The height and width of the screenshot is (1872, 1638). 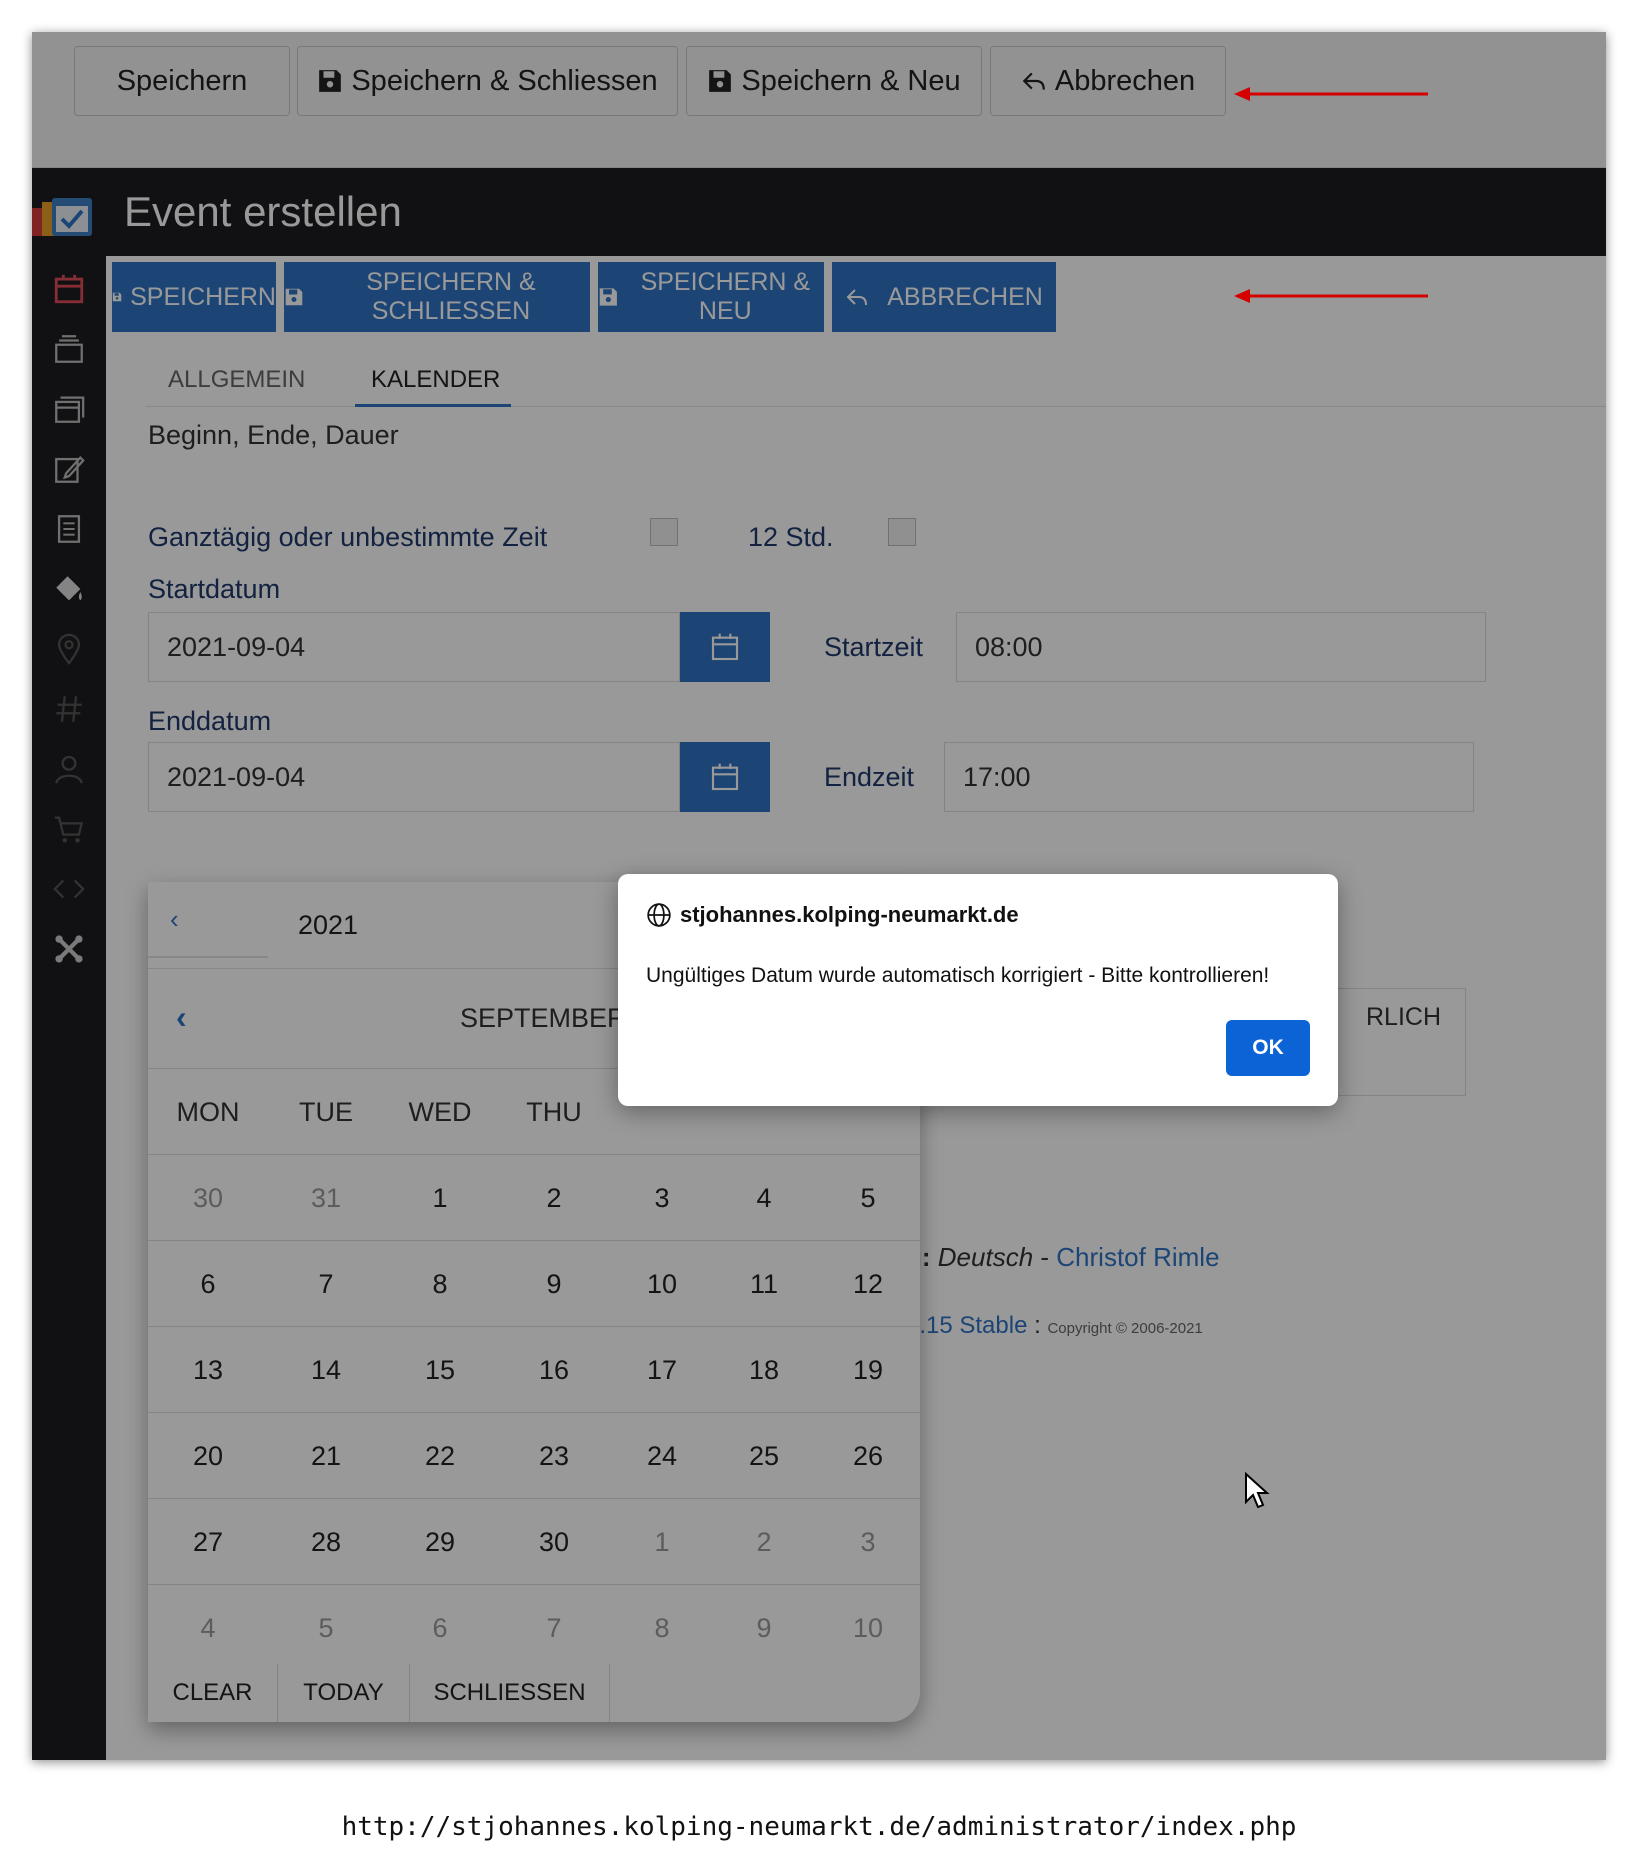 What do you see at coordinates (849, 914) in the screenshot?
I see `dialog-origin-text: stjohannes.kolping-neumarkt.de` at bounding box center [849, 914].